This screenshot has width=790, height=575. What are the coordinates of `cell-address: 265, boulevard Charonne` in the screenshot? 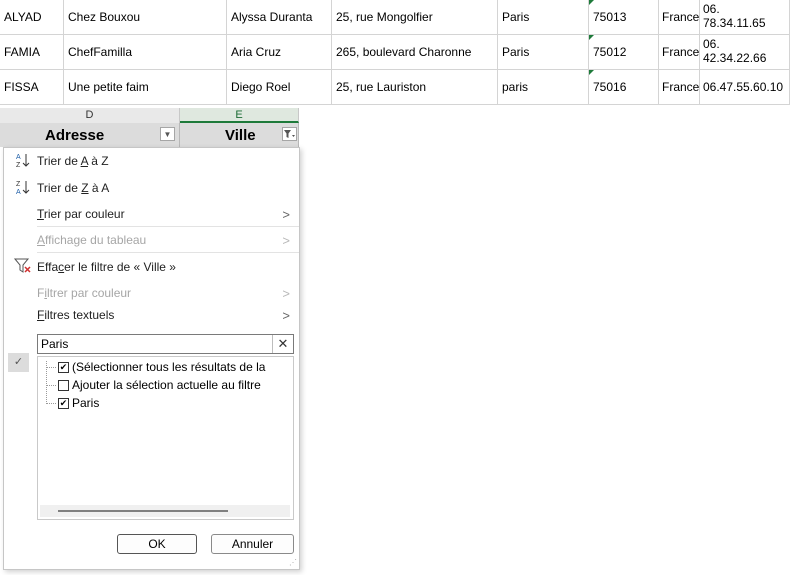 It's located at (415, 52).